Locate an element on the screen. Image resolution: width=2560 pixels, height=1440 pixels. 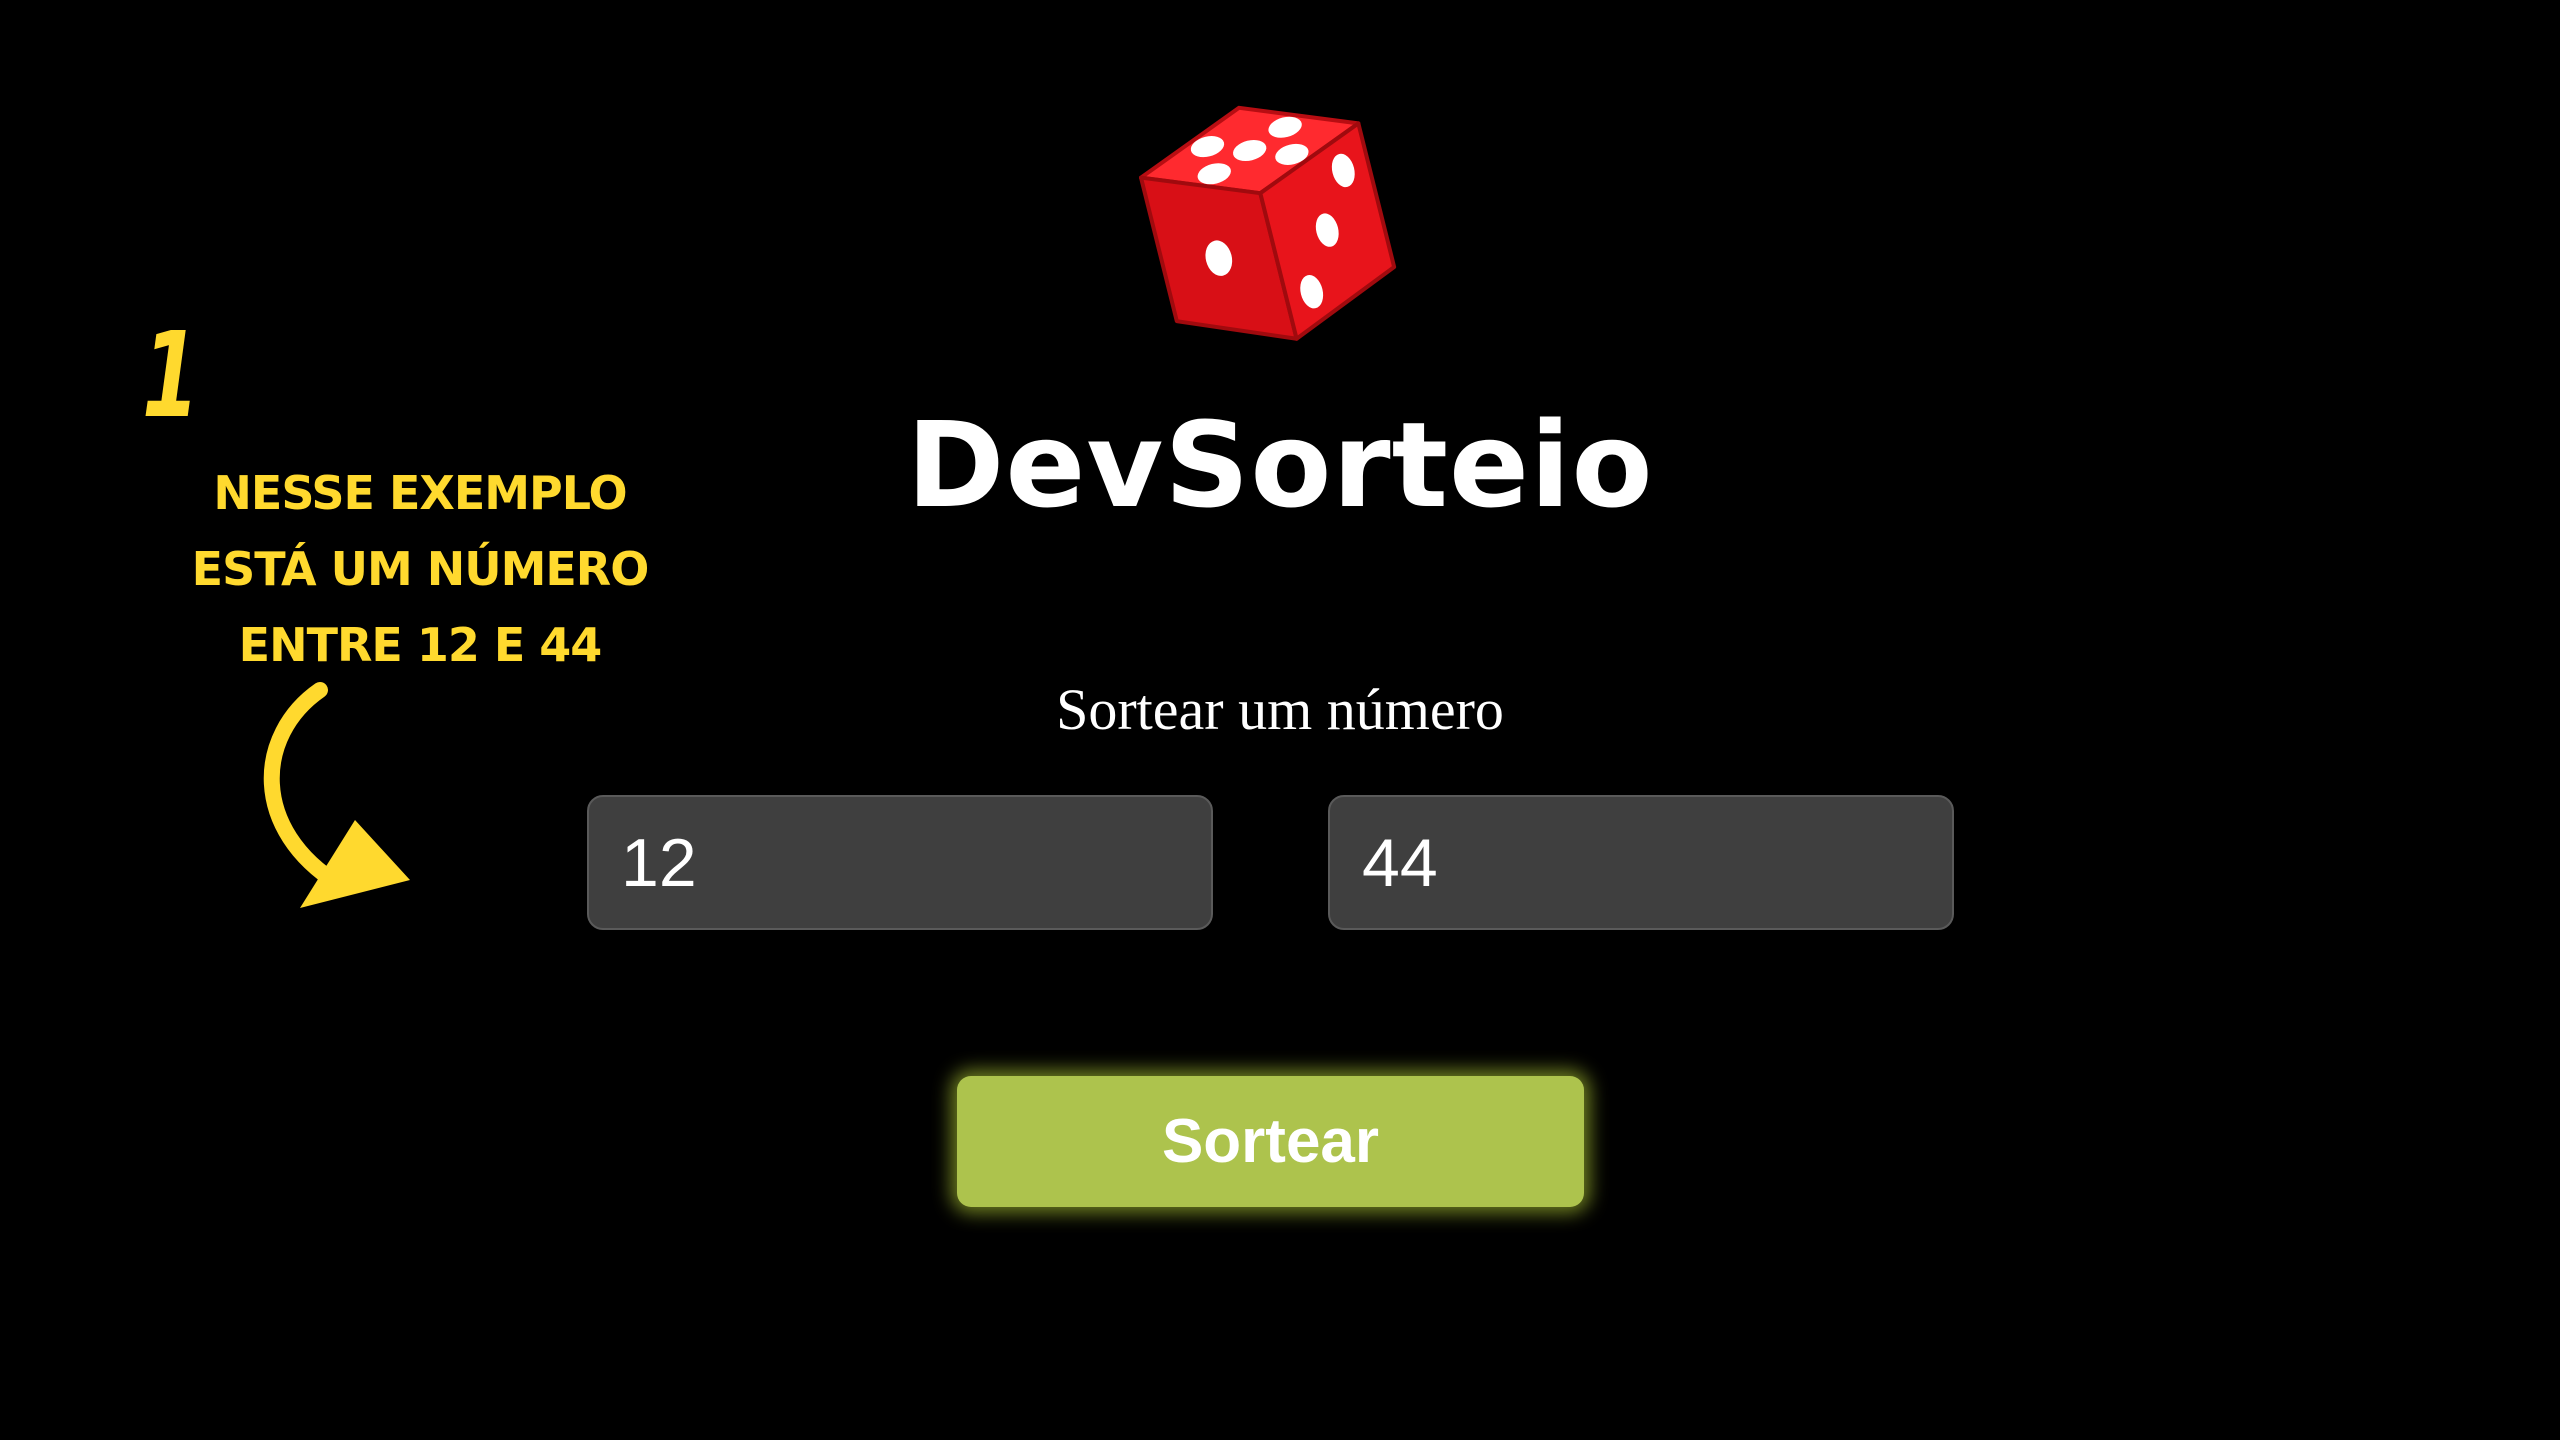
annotation-step-number: 1 is located at coordinates (171, 375).